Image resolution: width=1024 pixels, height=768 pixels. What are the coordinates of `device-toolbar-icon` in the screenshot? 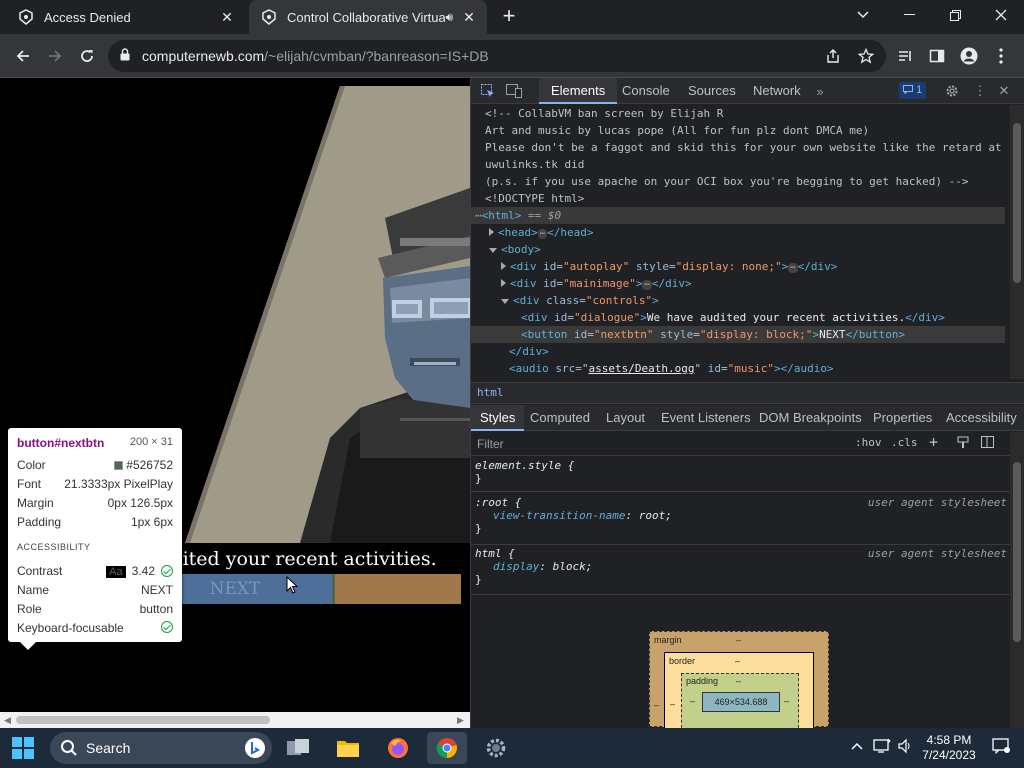 It's located at (514, 91).